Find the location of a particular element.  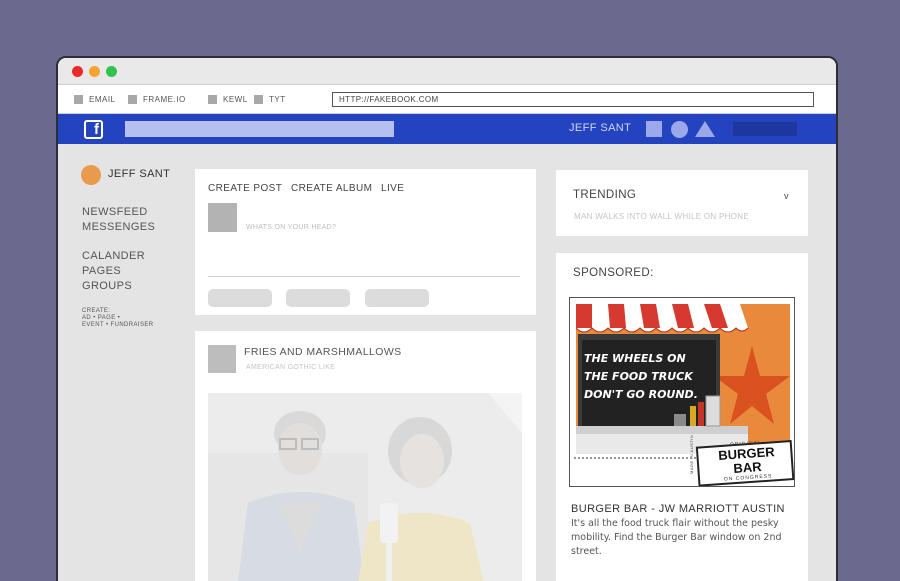

ad-headline-line-1: THE WHEELS ON is located at coordinates (635, 358).